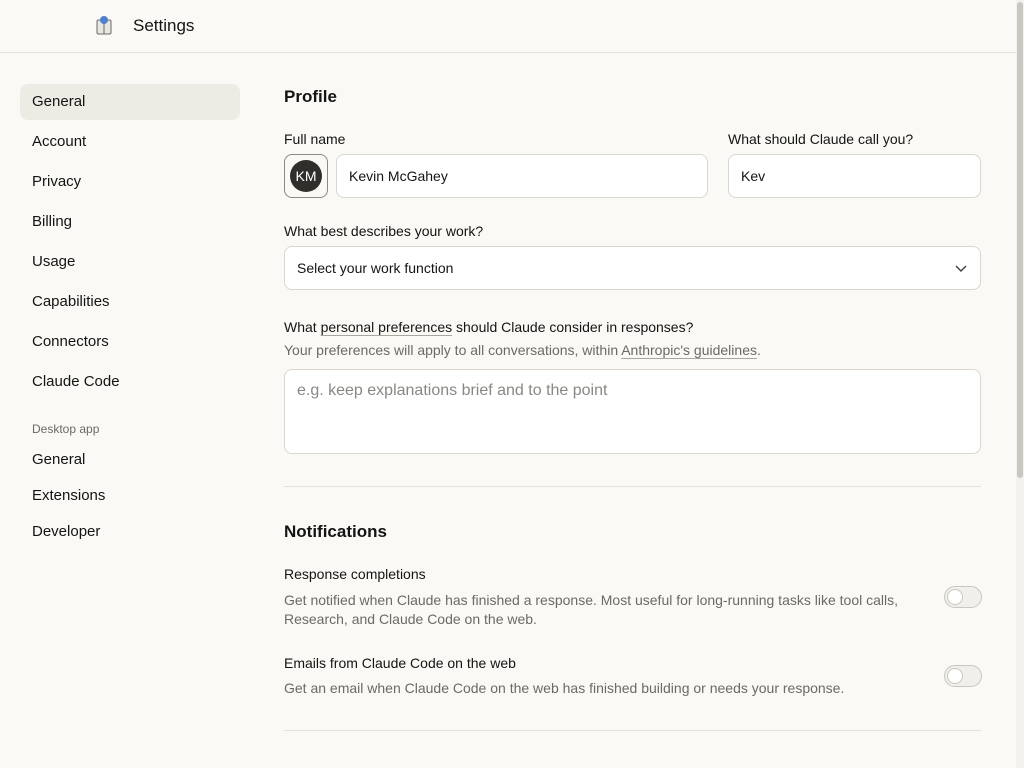 This screenshot has height=768, width=1024. What do you see at coordinates (375, 268) in the screenshot?
I see `work-function-value: Select your work function` at bounding box center [375, 268].